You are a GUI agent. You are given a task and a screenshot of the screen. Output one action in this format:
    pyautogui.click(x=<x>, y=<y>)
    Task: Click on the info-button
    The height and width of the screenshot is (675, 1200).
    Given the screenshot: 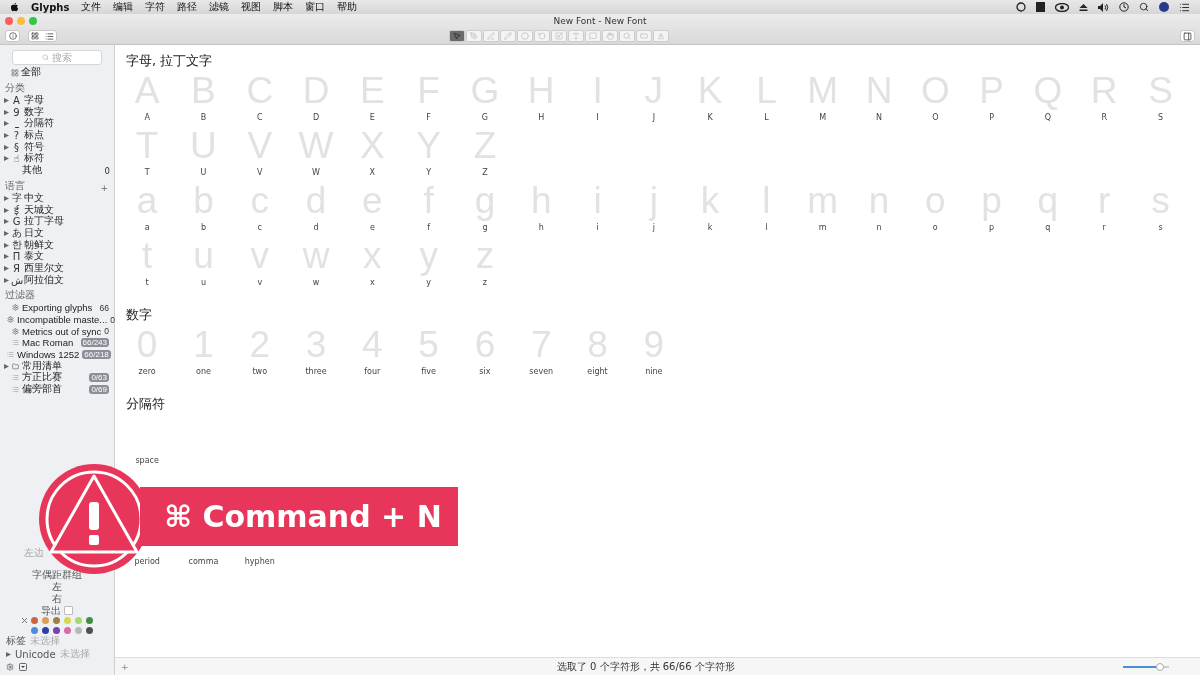 What is the action you would take?
    pyautogui.click(x=12, y=36)
    